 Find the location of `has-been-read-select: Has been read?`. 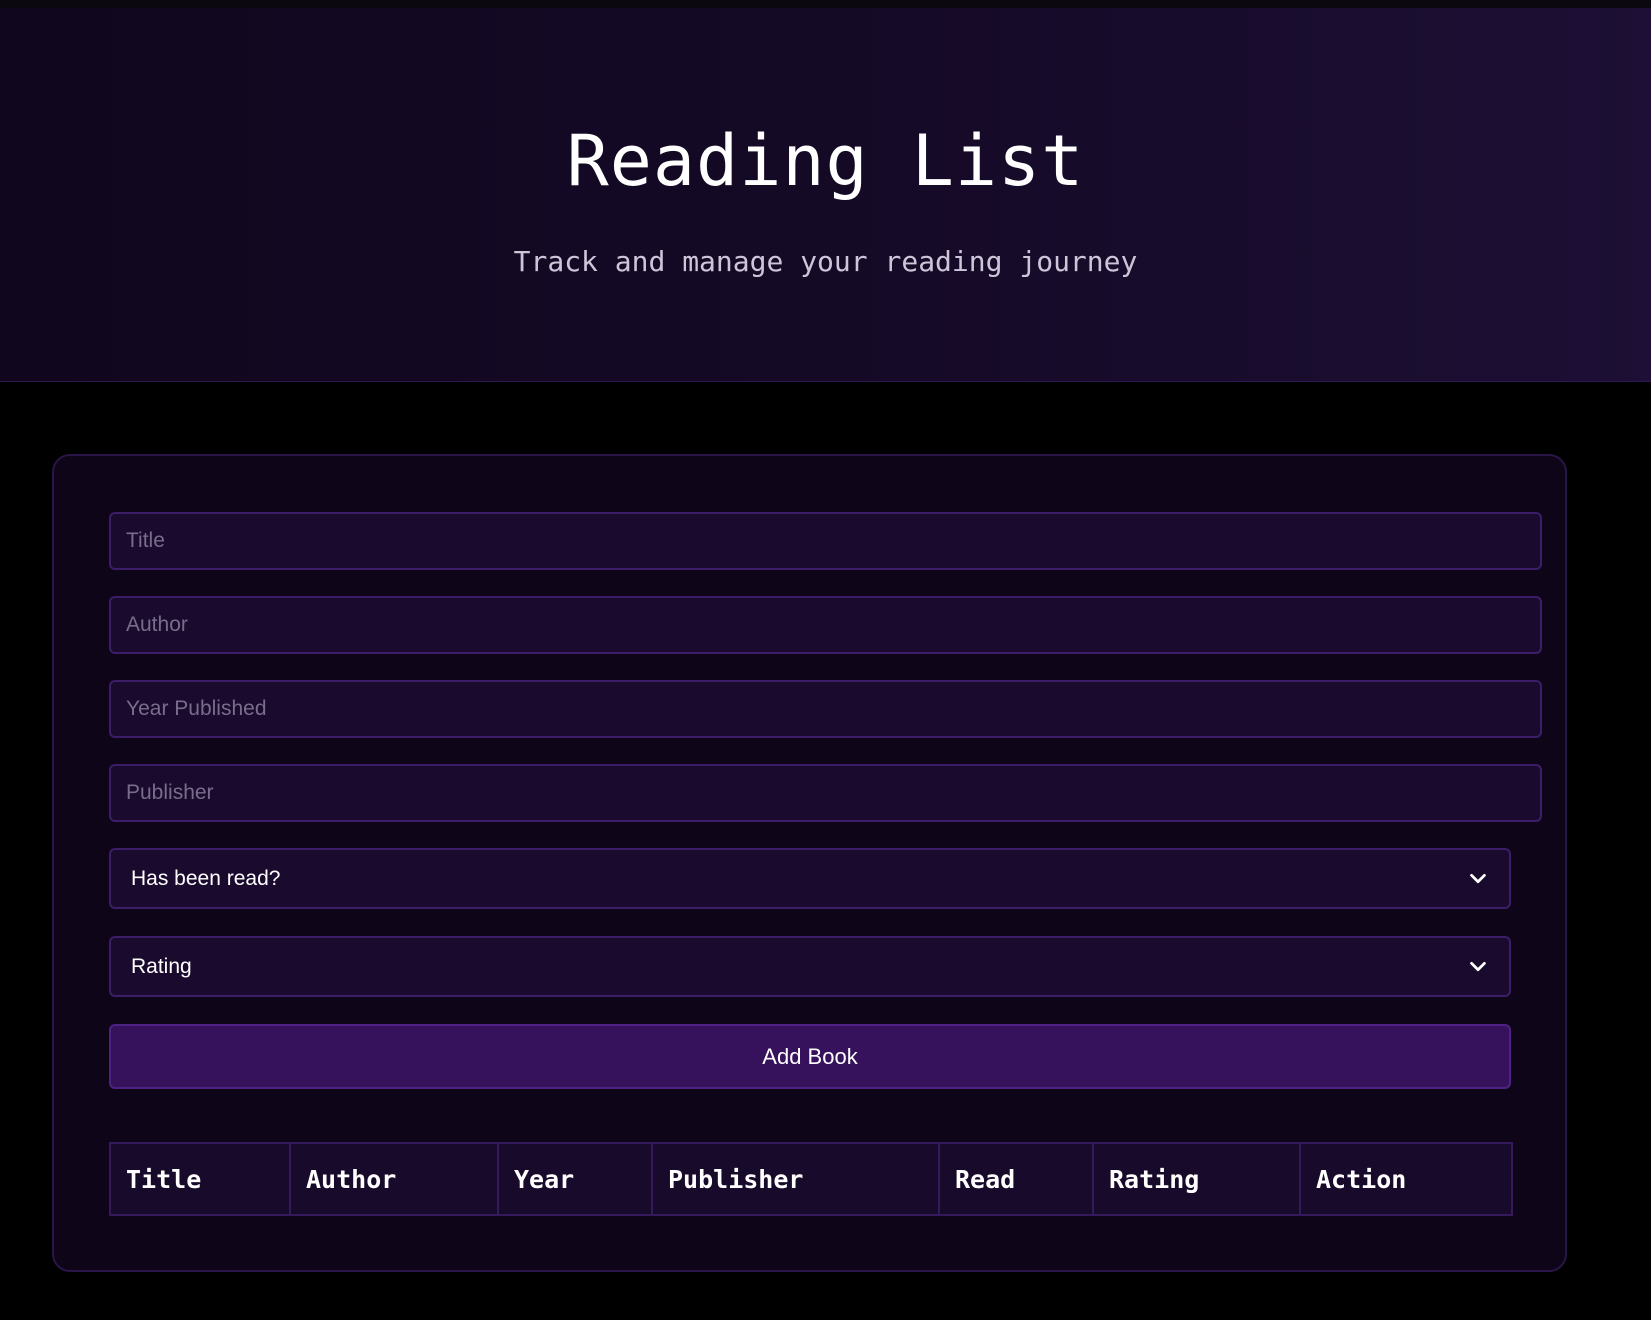

has-been-read-select: Has been read? is located at coordinates (810, 878).